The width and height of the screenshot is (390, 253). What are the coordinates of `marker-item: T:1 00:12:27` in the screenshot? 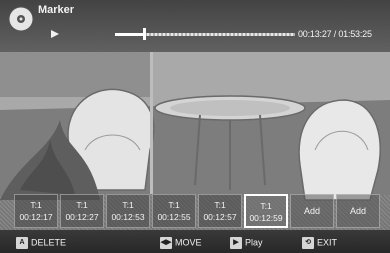 It's located at (82, 211).